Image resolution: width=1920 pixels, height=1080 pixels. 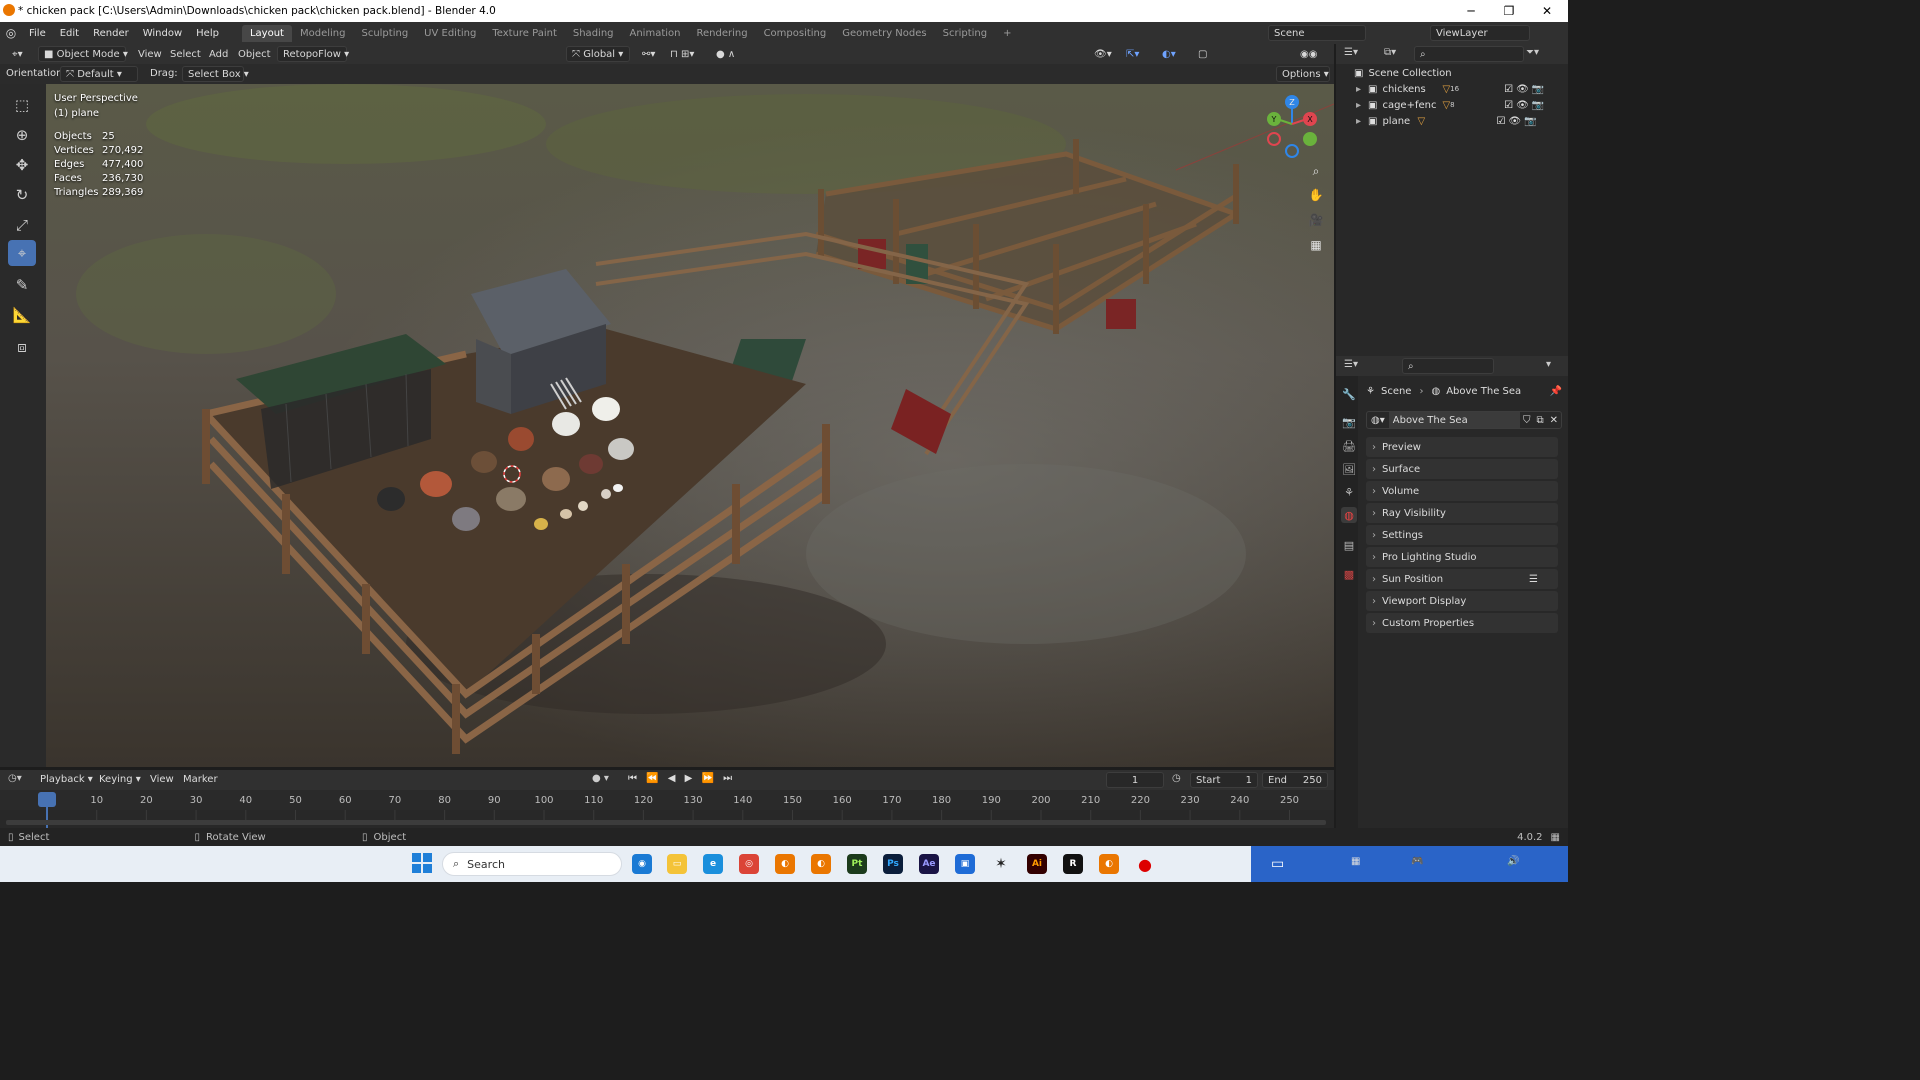 What do you see at coordinates (1452, 105) in the screenshot?
I see `outliner-item-cage: ▸ ▣ cage+fenc ▽ 8 ☑ 👁 📷` at bounding box center [1452, 105].